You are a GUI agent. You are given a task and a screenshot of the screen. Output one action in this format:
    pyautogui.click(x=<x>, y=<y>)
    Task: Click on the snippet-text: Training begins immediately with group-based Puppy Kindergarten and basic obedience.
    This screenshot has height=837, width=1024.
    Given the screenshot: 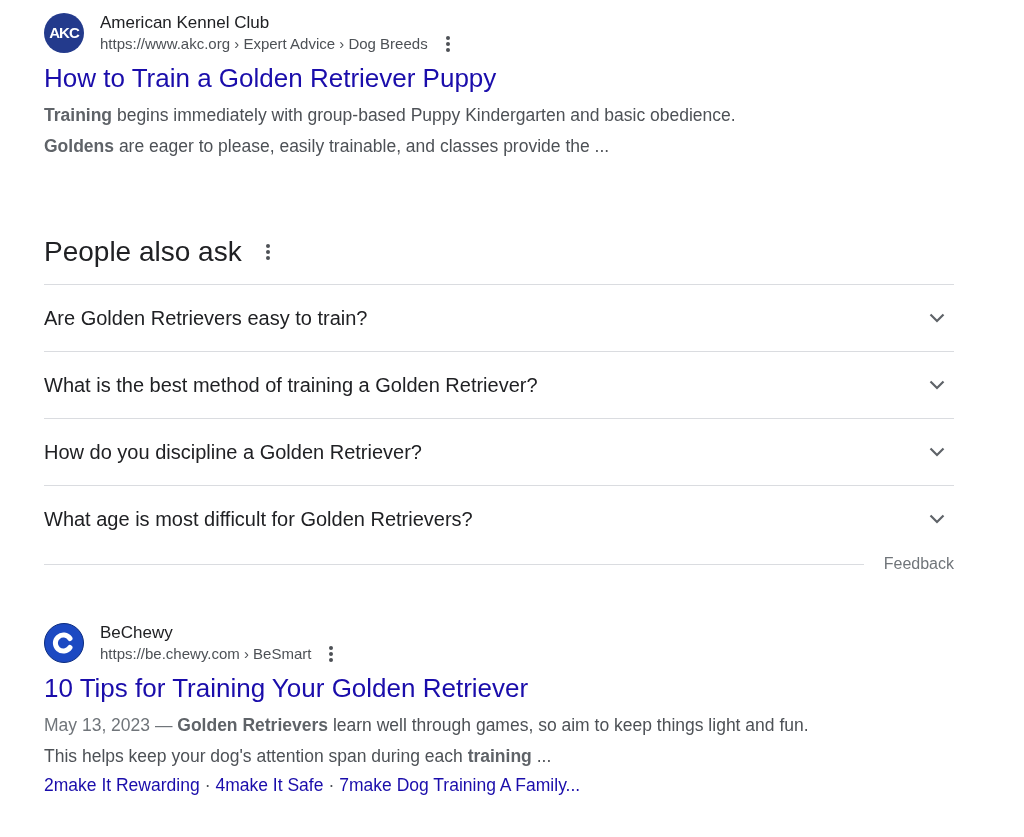 What is the action you would take?
    pyautogui.click(x=390, y=115)
    